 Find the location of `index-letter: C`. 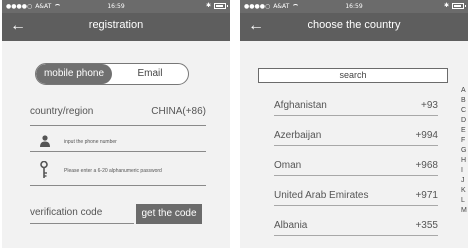

index-letter: C is located at coordinates (464, 111).